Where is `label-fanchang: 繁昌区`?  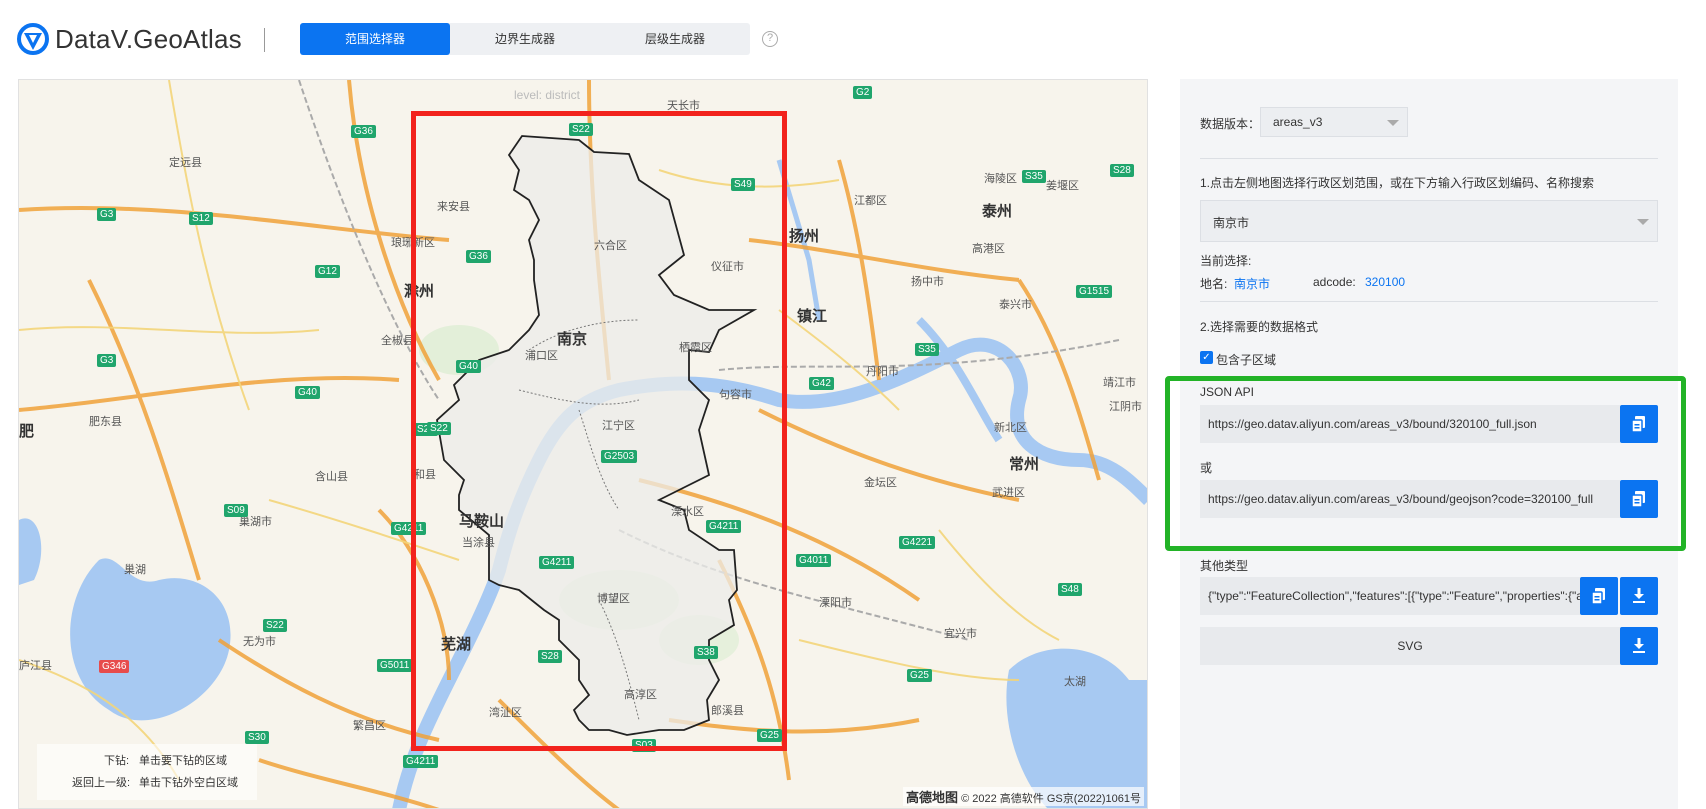 label-fanchang: 繁昌区 is located at coordinates (369, 726).